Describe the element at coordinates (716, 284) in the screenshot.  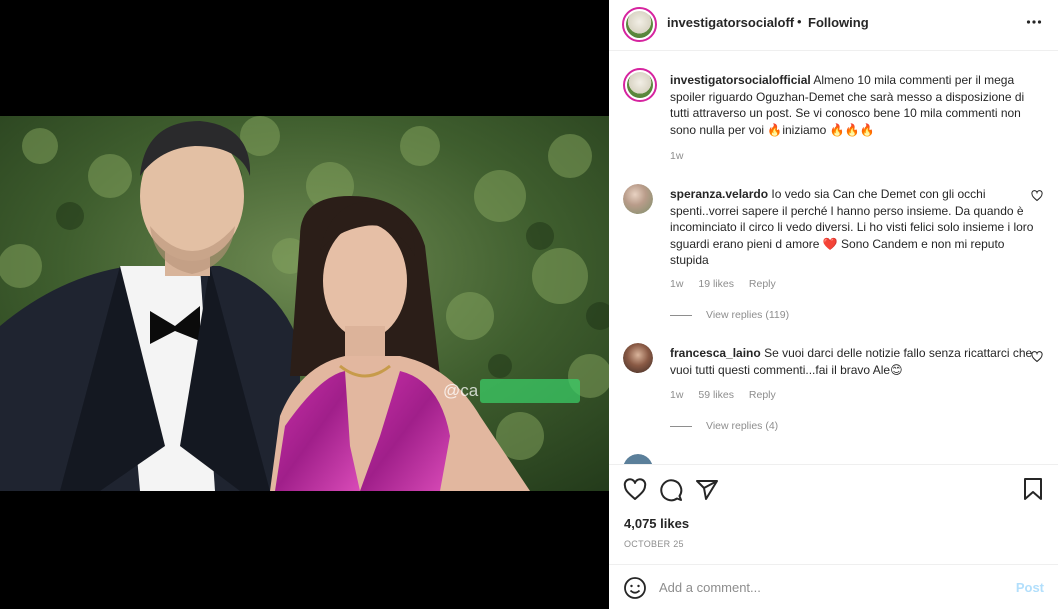
I see `comment-likes: 19 likes` at that location.